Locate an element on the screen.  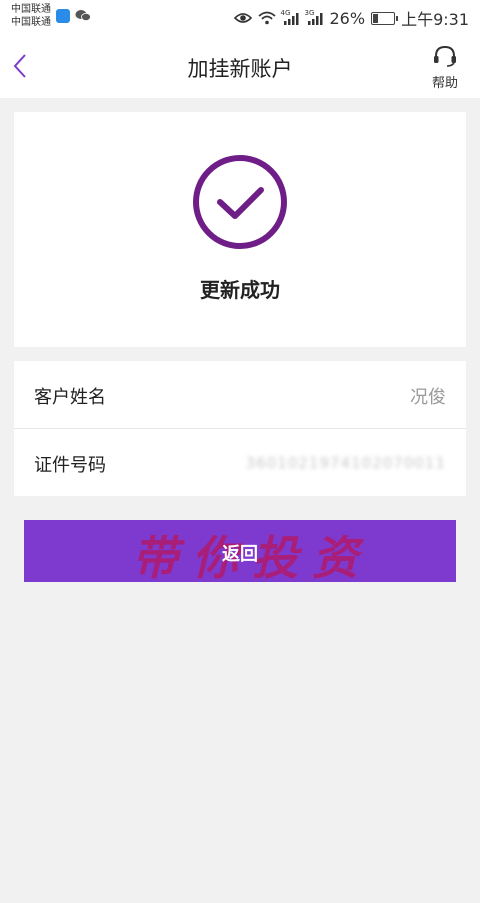
id-number-value: 3601021974102070011 is located at coordinates (345, 463).